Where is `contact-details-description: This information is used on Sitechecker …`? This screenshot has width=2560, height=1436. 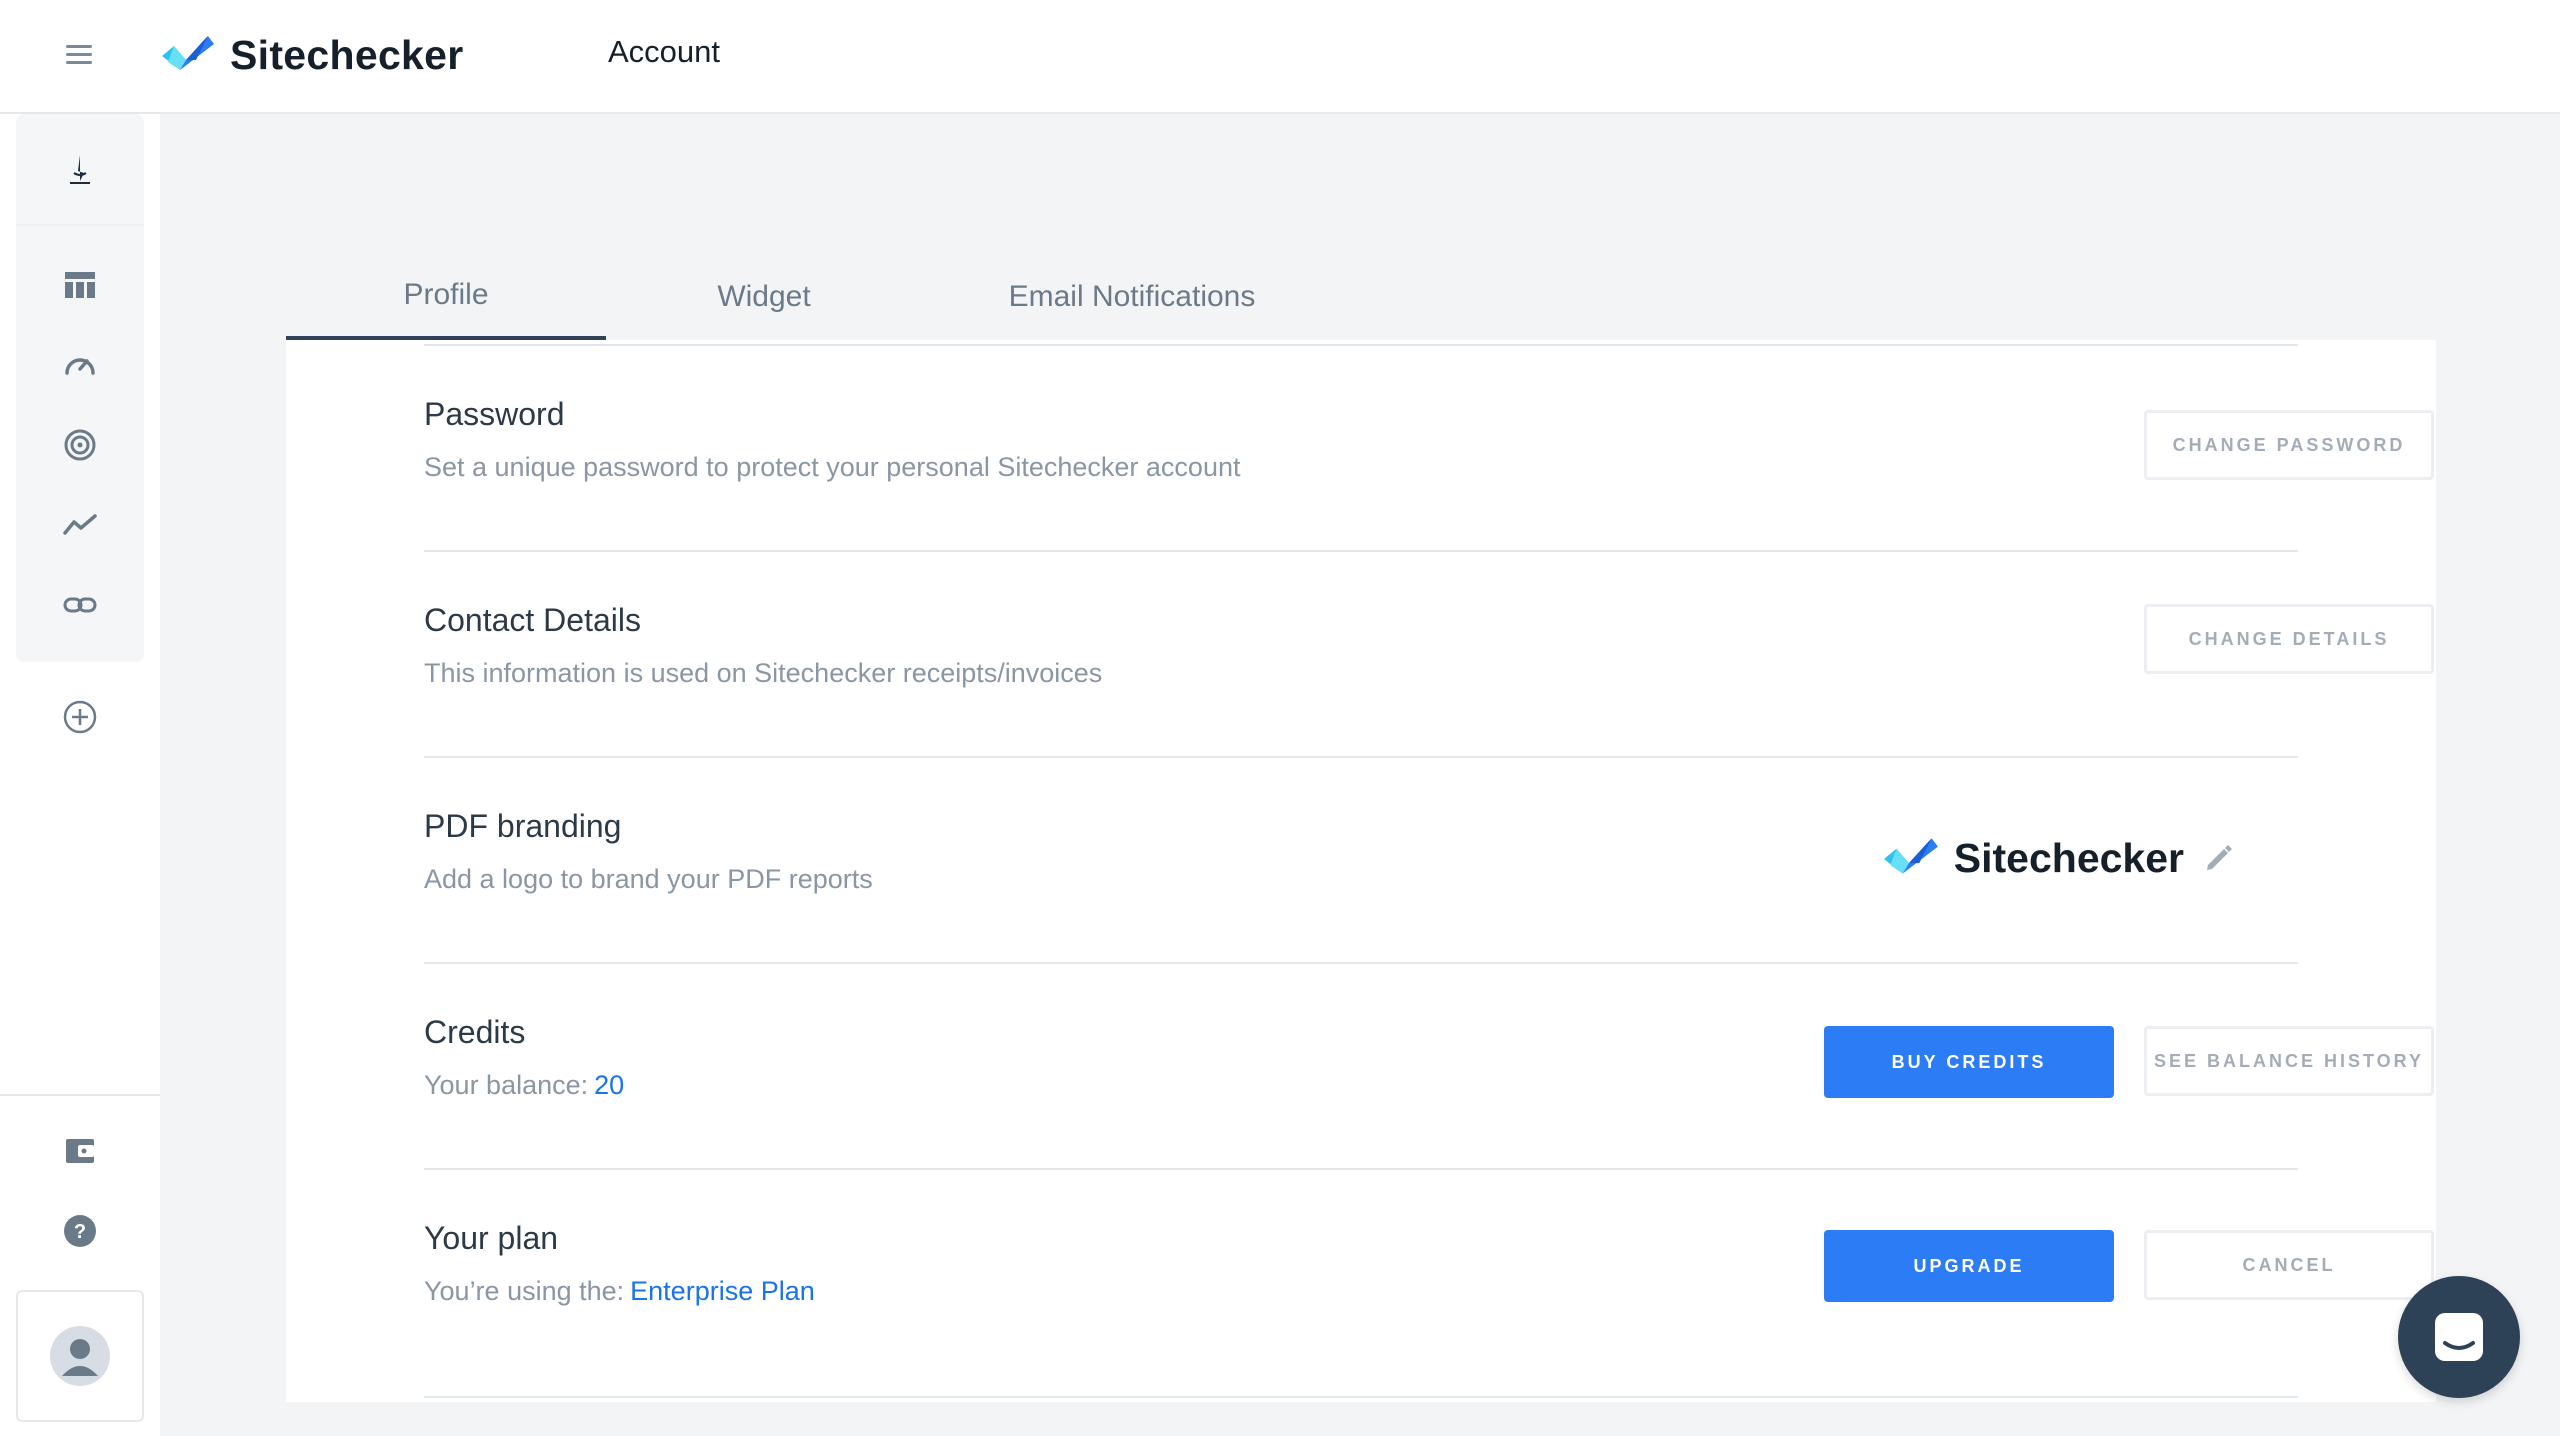
contact-details-description: This information is used on Sitechecker … is located at coordinates (763, 673).